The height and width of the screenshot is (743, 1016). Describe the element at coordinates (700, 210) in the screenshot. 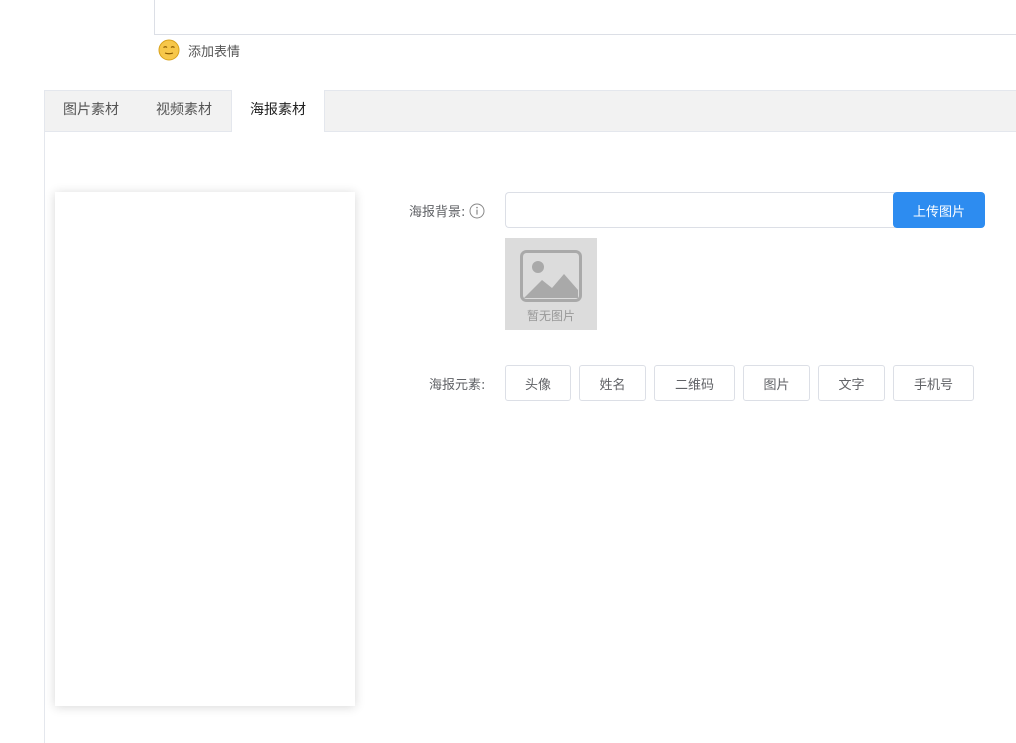

I see `poster-background-input` at that location.